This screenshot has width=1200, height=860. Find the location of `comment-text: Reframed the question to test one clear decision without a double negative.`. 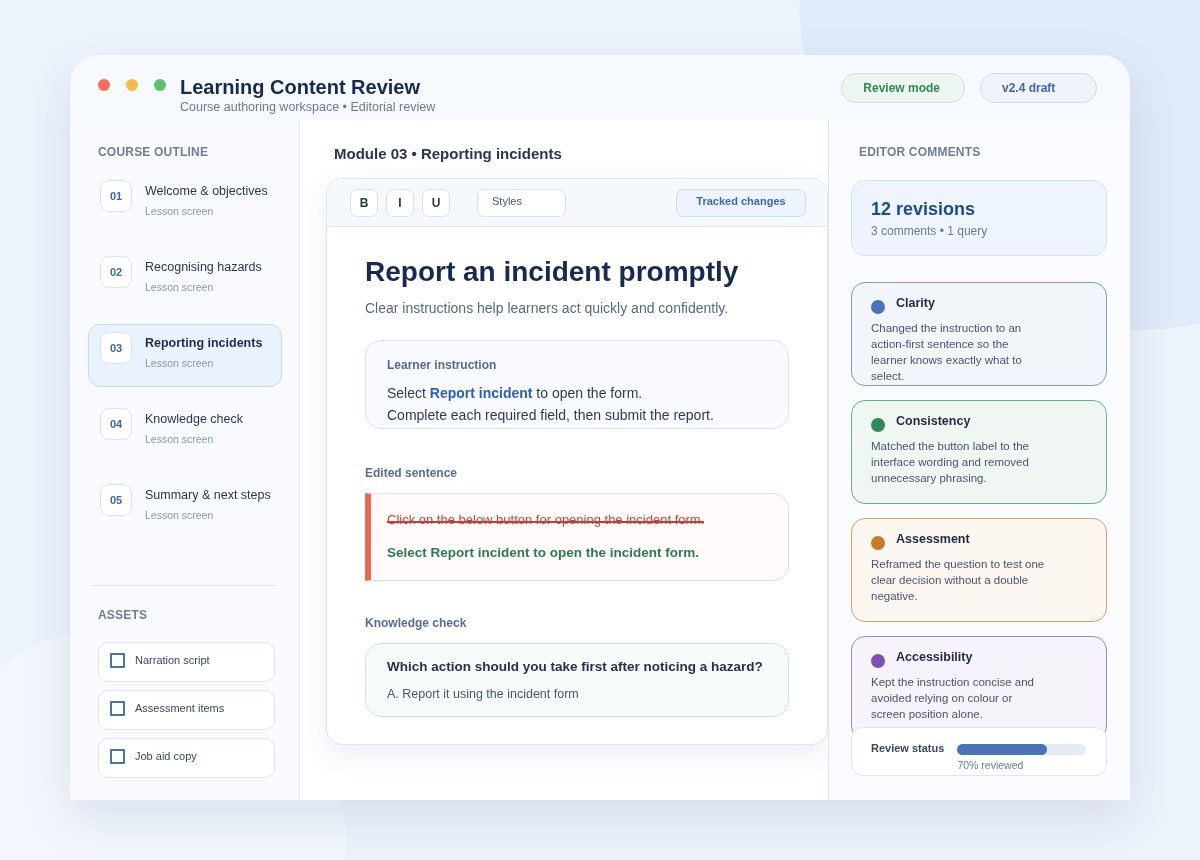

comment-text: Reframed the question to test one clear decision without a double negative. is located at coordinates (958, 580).